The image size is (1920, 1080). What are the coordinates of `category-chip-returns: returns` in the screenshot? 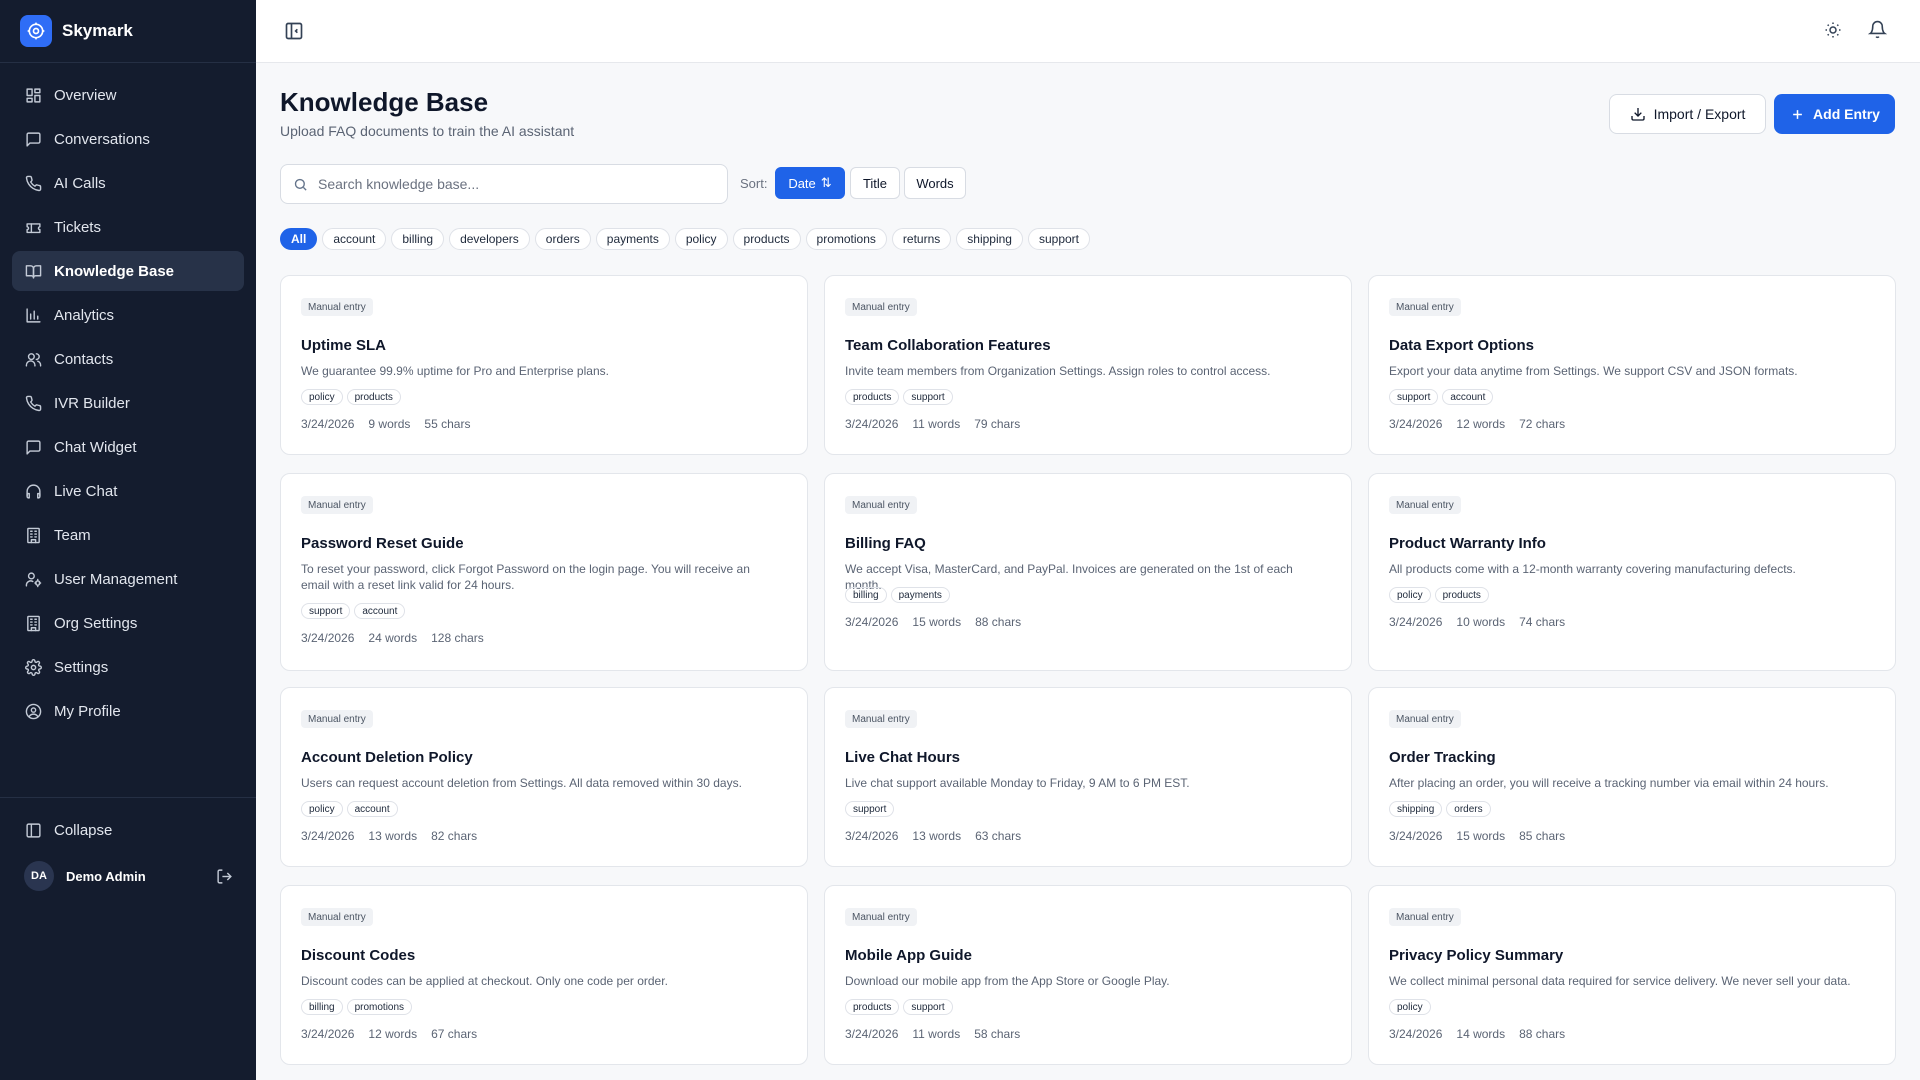 It's located at (921, 239).